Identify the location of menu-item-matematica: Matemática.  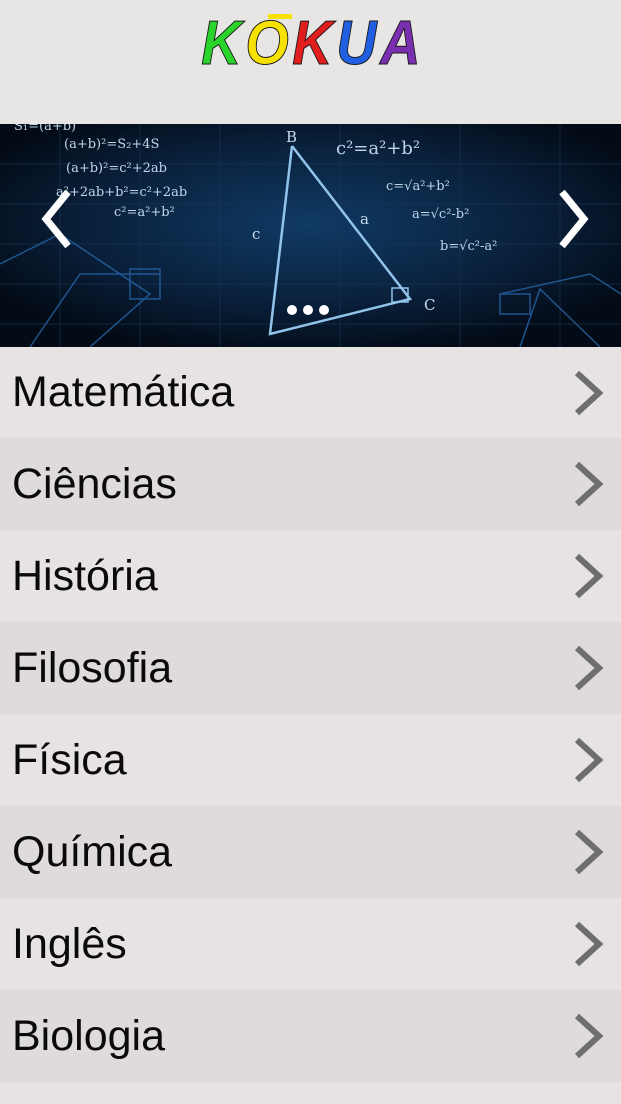
(310, 392).